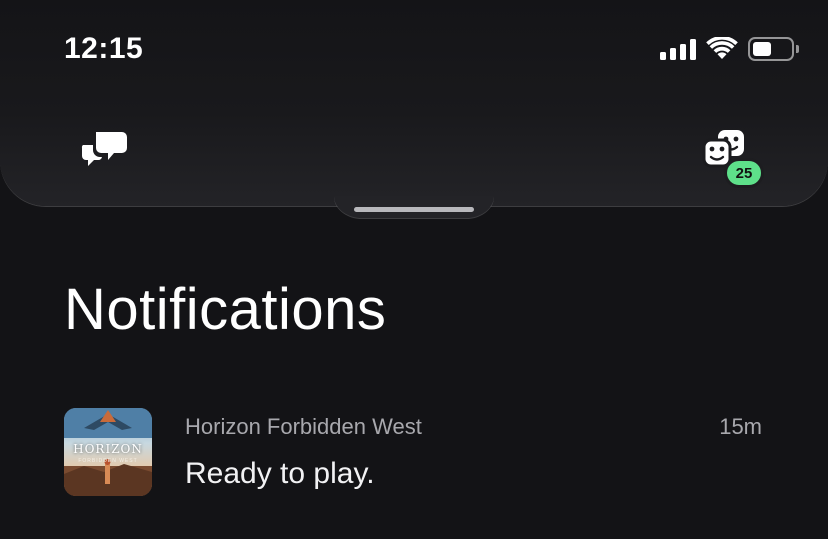 The height and width of the screenshot is (539, 828). I want to click on notification-time: 15m, so click(740, 426).